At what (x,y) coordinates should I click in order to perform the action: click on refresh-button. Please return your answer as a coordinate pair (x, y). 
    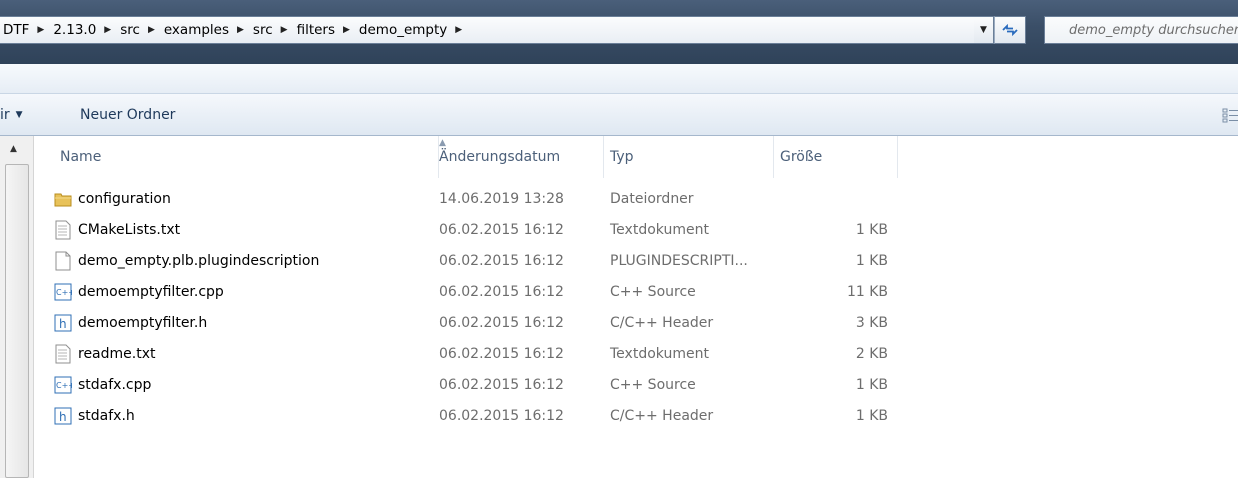
    Looking at the image, I should click on (1010, 30).